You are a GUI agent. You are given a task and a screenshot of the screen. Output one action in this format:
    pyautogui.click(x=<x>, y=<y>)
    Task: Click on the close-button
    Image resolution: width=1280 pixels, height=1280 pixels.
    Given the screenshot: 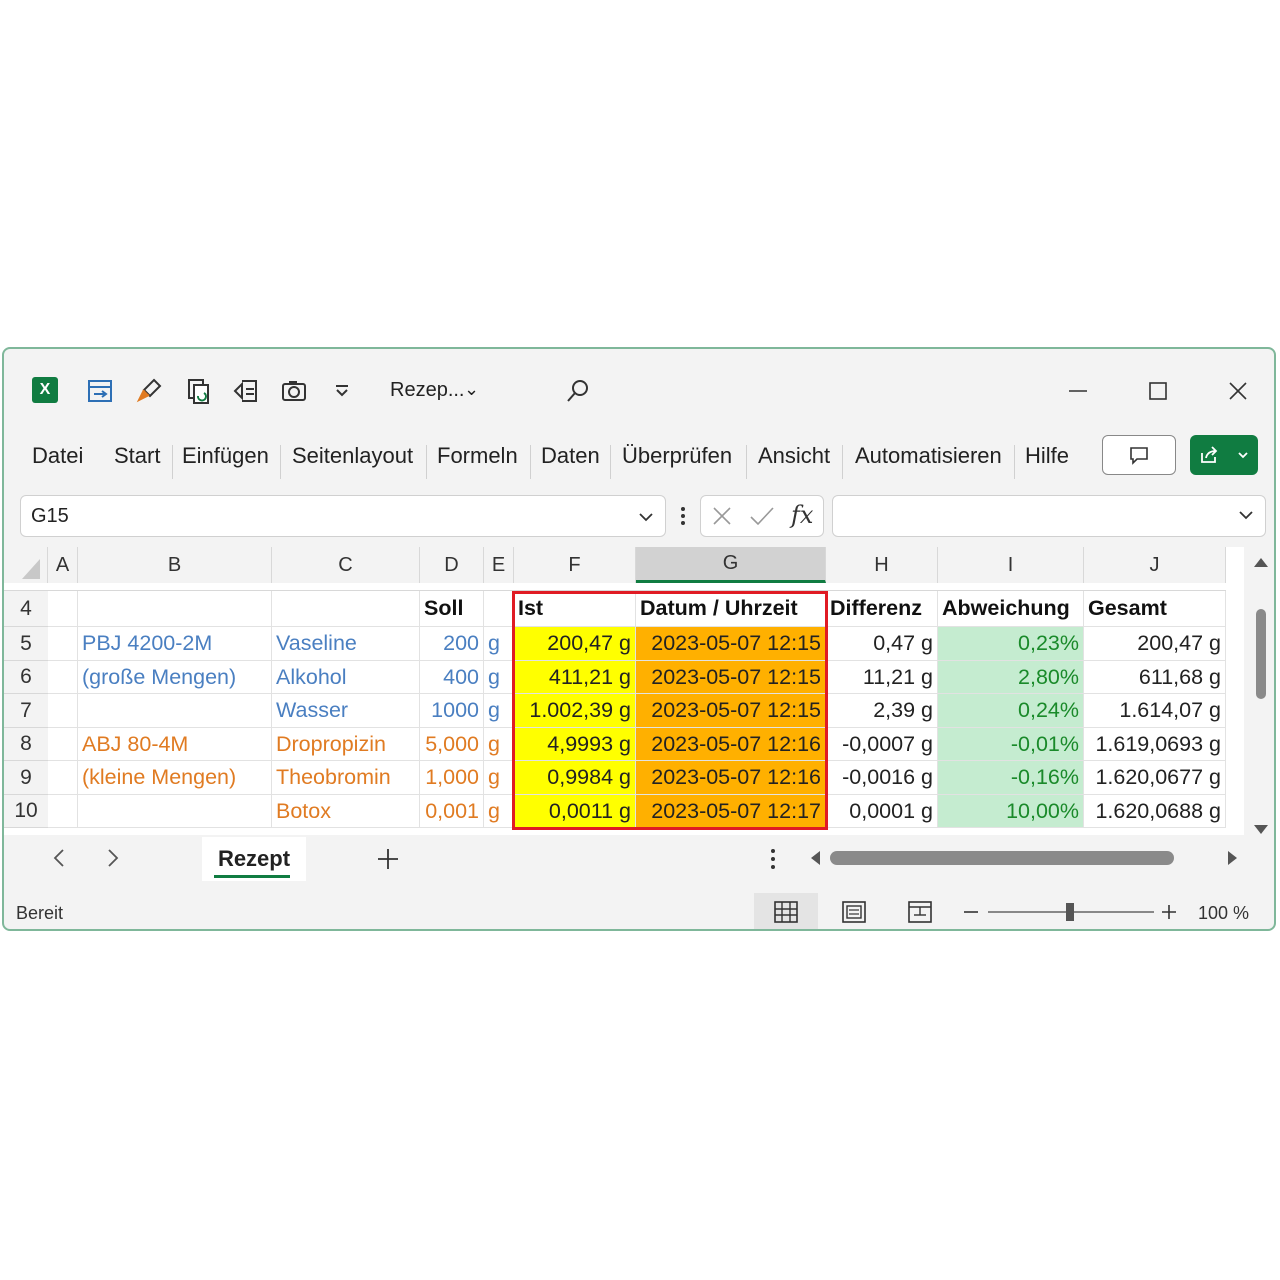 What is the action you would take?
    pyautogui.click(x=1238, y=391)
    